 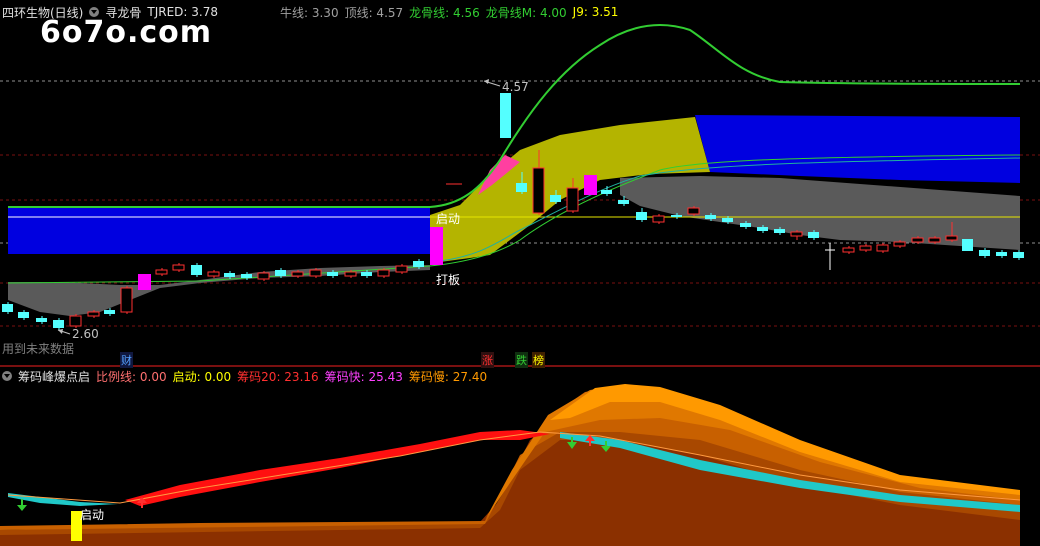 What do you see at coordinates (374, 12) in the screenshot?
I see `dingxian-value: 顶线: 4.57` at bounding box center [374, 12].